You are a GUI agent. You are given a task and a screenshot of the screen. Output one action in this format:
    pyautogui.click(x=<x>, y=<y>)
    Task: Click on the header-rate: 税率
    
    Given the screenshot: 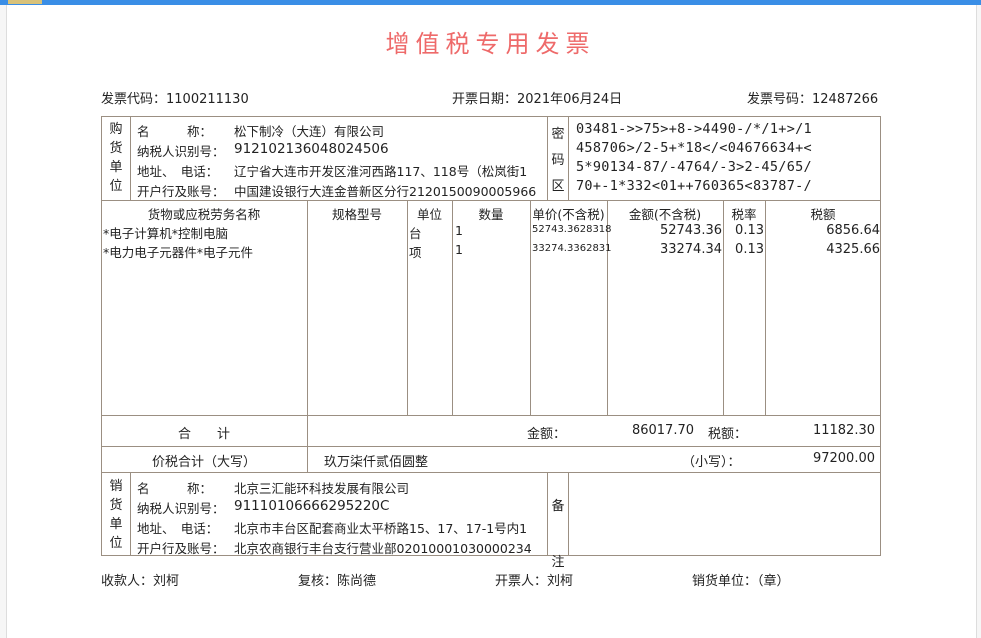 What is the action you would take?
    pyautogui.click(x=744, y=214)
    